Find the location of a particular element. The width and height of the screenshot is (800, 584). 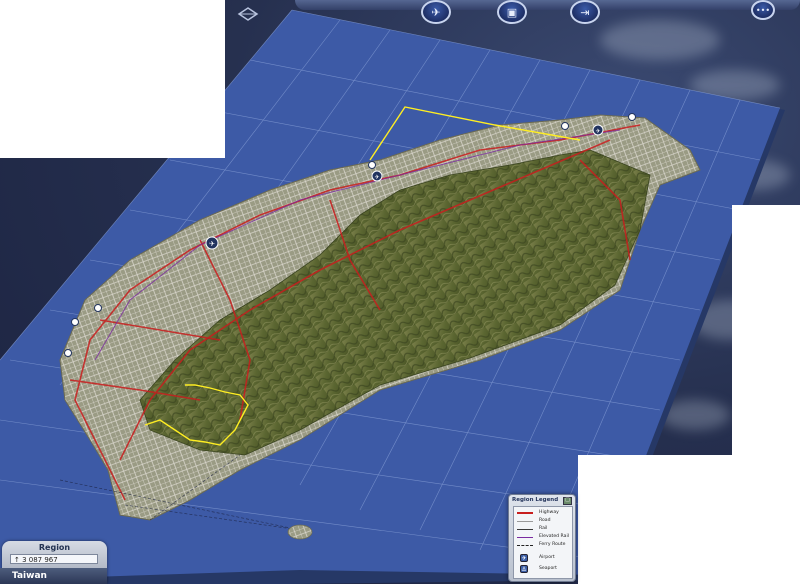

rail-swatch is located at coordinates (525, 529).